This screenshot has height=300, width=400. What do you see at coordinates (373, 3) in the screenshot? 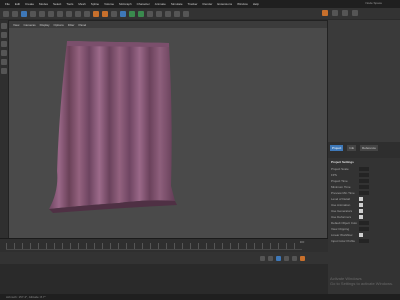
I see `node-space-label: Node Space` at bounding box center [373, 3].